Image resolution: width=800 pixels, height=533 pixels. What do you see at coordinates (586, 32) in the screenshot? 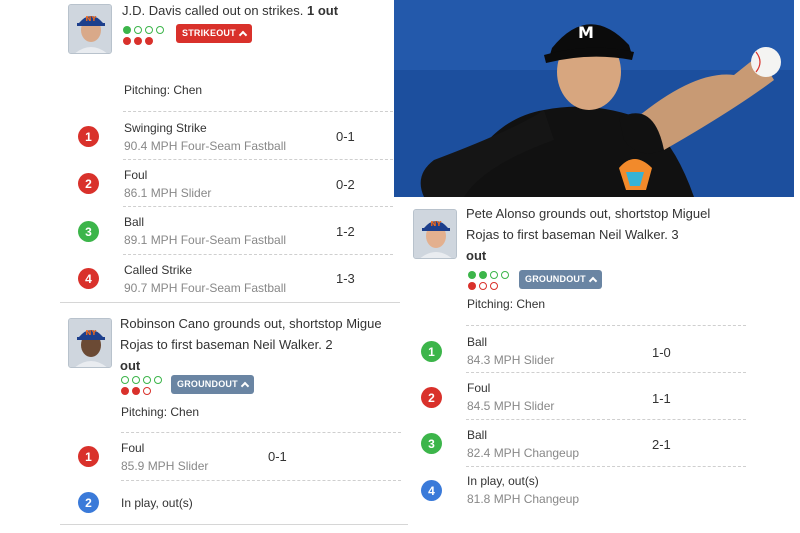
I see `cap-logo: M` at bounding box center [586, 32].